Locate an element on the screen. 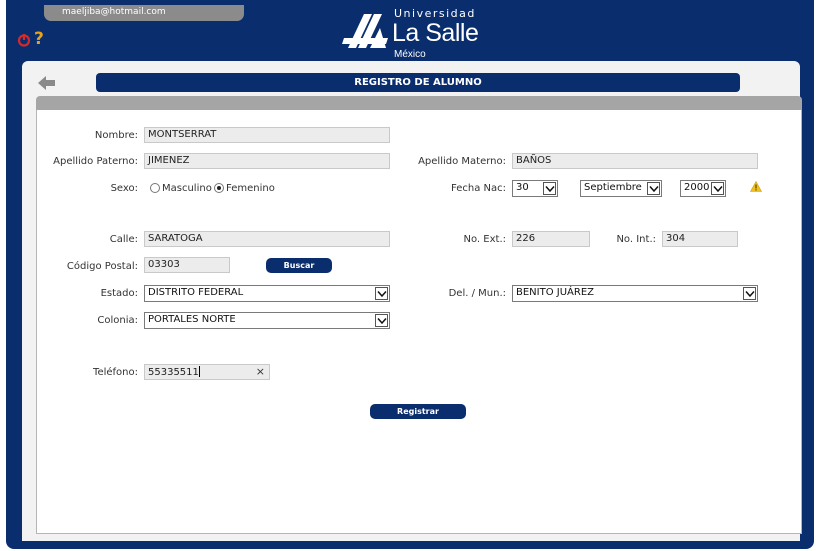 The height and width of the screenshot is (551, 816). femenino-radio is located at coordinates (219, 188).